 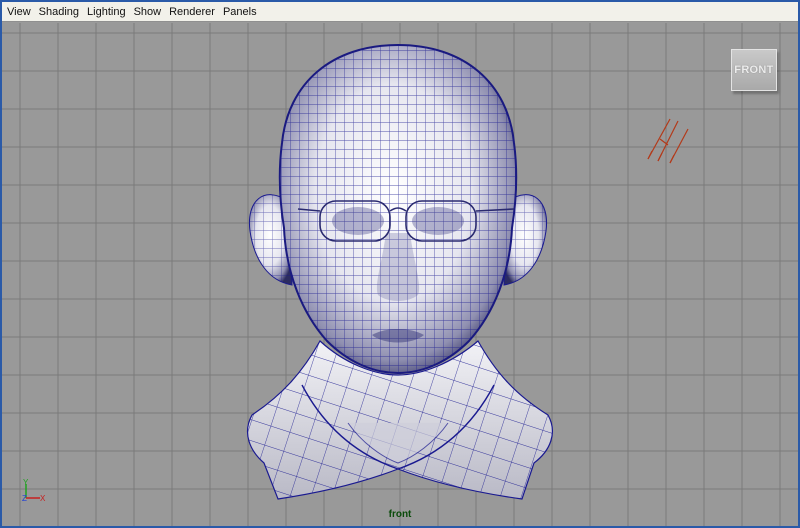 I want to click on menu-show: Show, so click(x=148, y=12).